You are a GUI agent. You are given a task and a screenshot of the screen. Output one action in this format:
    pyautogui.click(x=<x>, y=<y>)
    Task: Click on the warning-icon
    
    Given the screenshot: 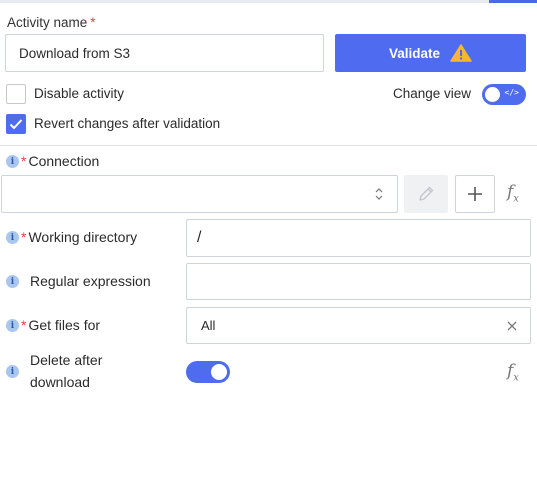 What is the action you would take?
    pyautogui.click(x=461, y=53)
    